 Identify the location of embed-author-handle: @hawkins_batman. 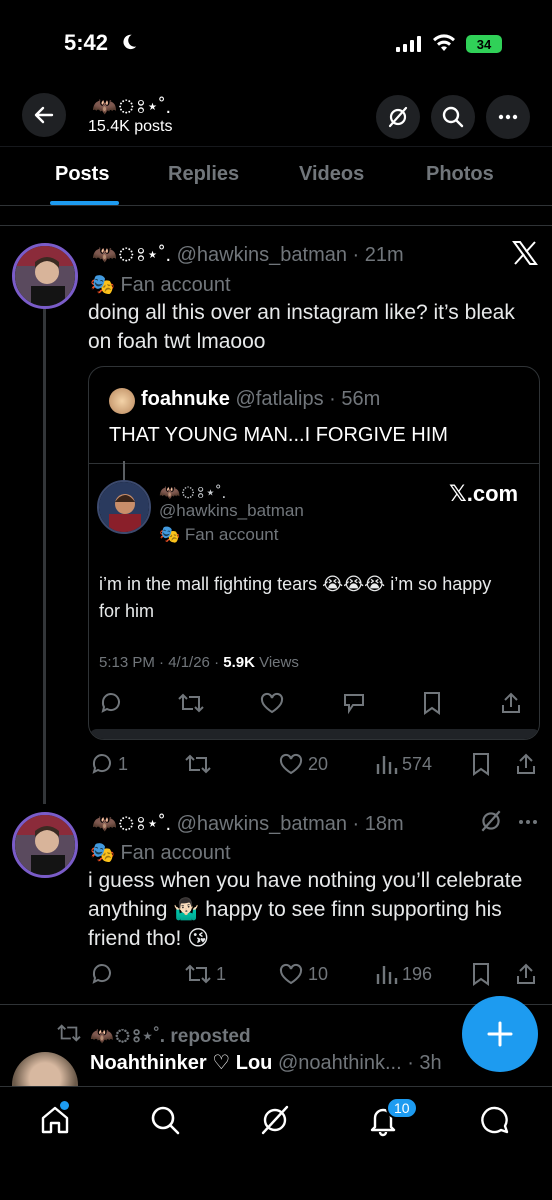
(231, 510).